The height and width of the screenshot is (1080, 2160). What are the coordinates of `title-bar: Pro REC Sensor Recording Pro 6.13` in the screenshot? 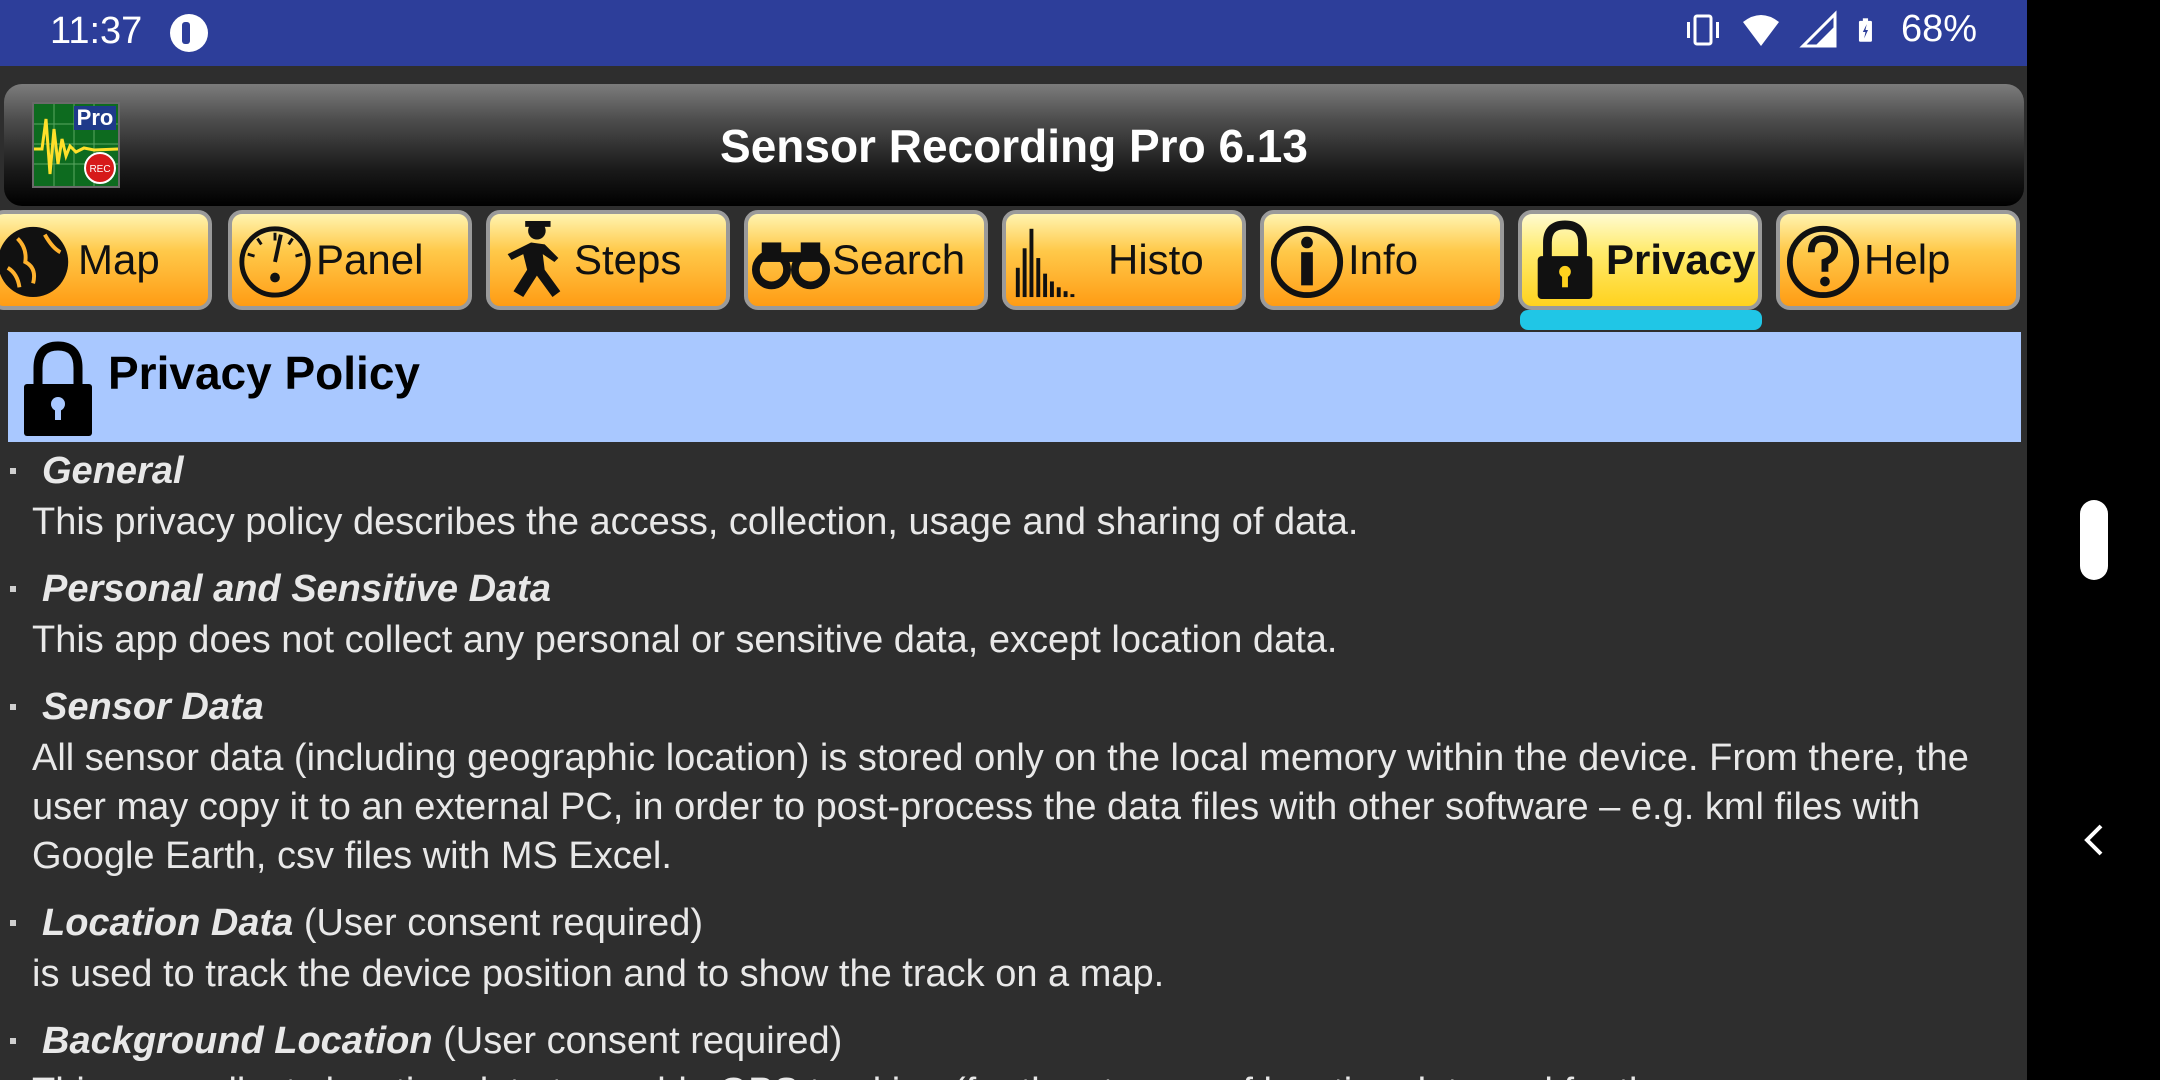 It's located at (1014, 145).